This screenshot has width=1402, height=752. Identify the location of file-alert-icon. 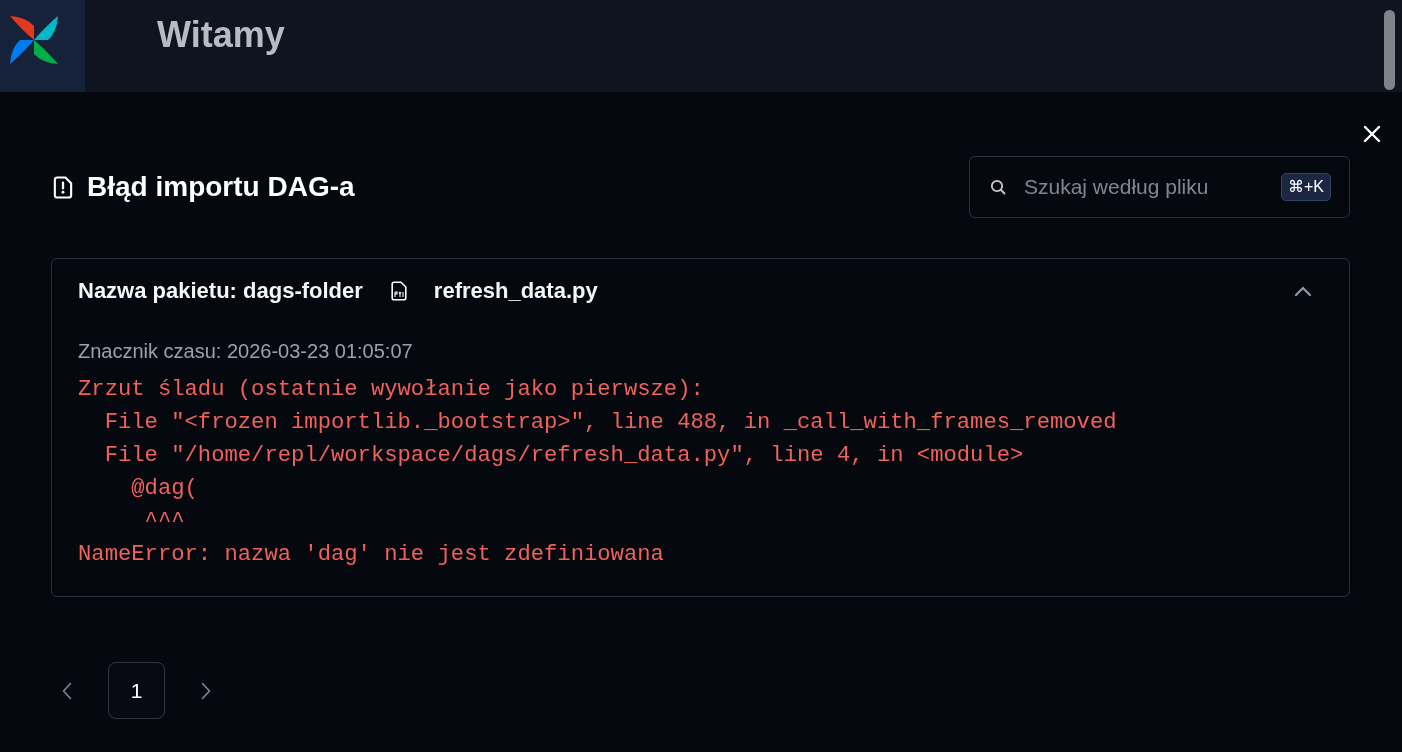
(63, 187).